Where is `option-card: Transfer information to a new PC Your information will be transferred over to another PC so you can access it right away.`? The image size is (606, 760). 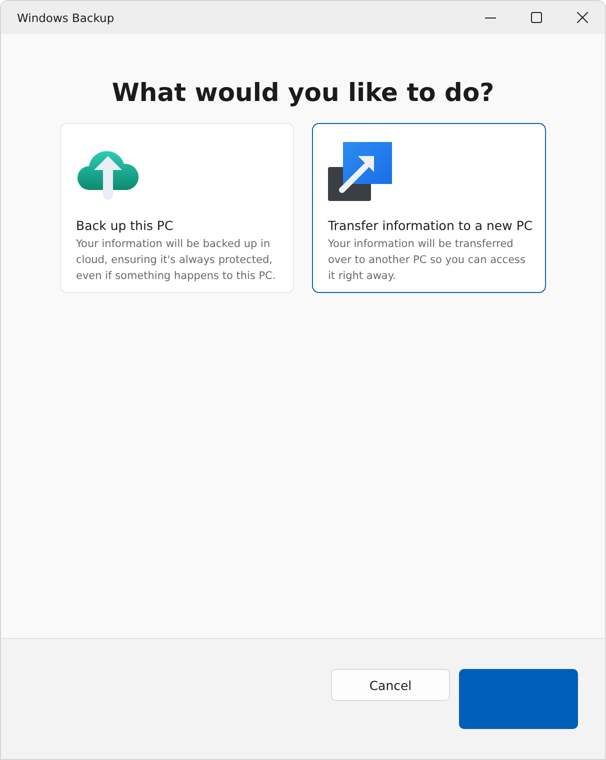 option-card: Transfer information to a new PC Your information will be transferred over to another PC so you can access it right away. is located at coordinates (429, 208).